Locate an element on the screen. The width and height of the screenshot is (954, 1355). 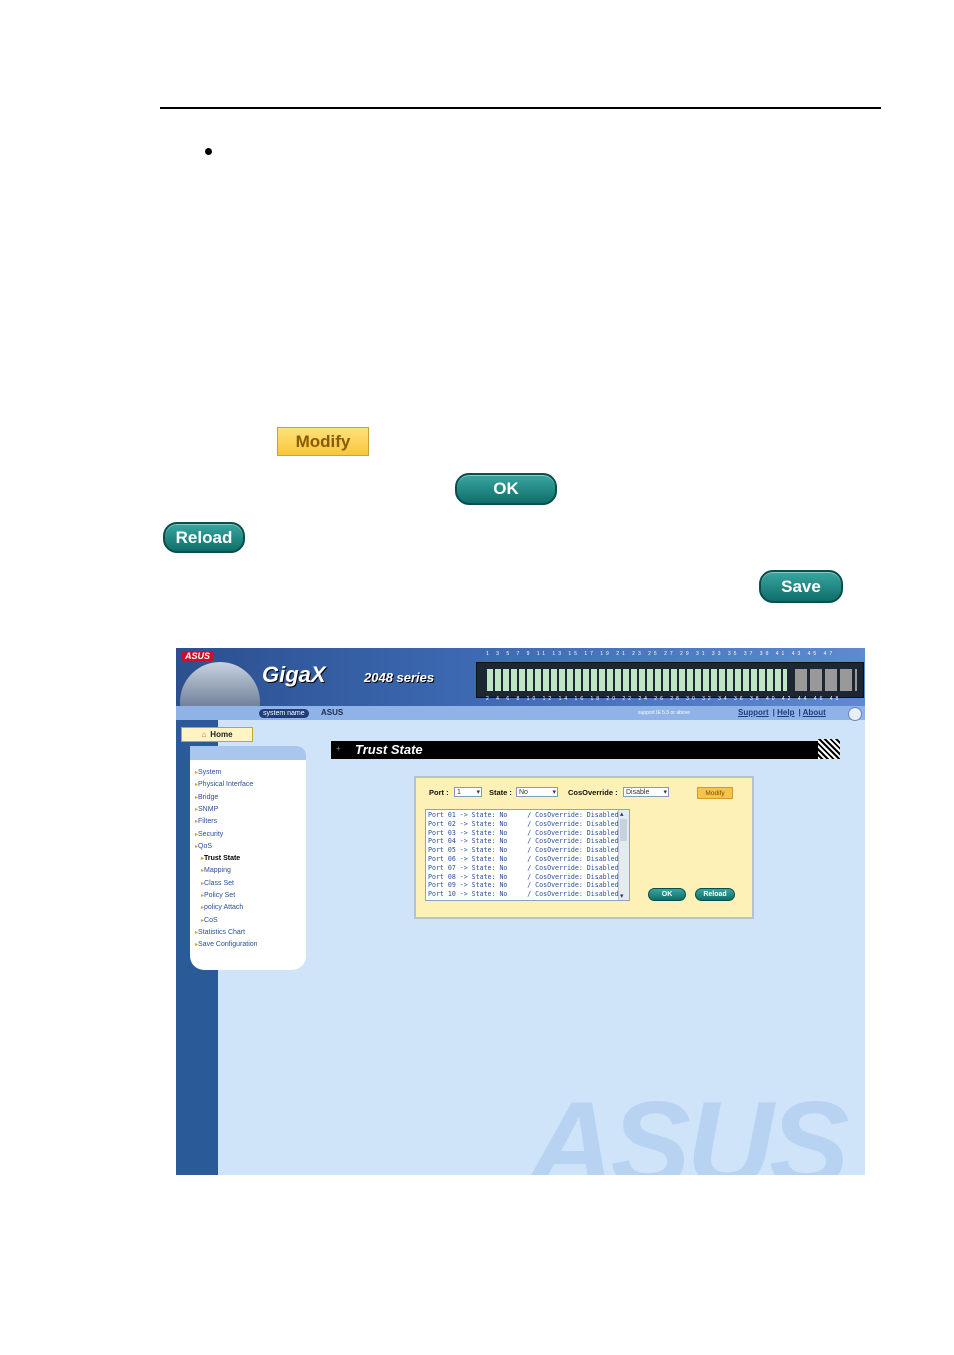
state-select: No is located at coordinates (537, 792).